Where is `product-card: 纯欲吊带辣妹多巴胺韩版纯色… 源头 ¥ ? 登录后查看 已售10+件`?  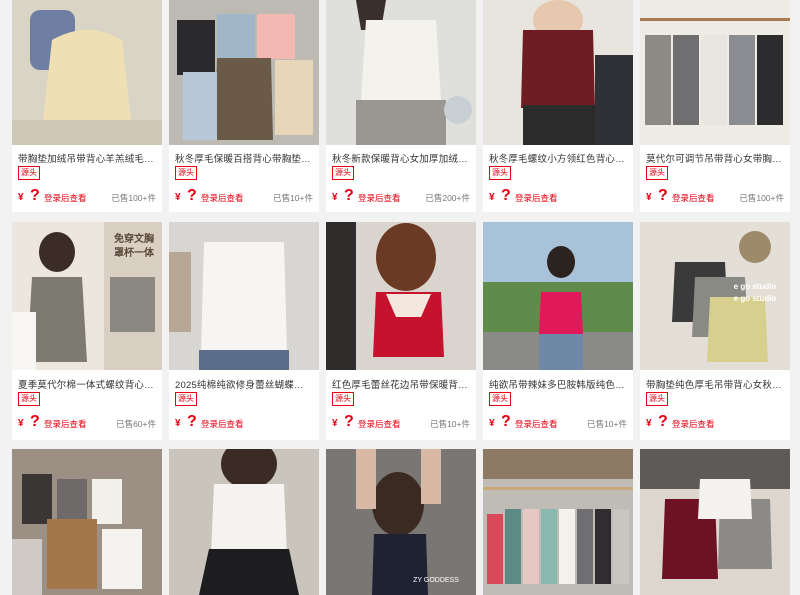
product-card: 纯欲吊带辣妹多巴胺韩版纯色… 源头 ¥ ? 登录后查看 已售10+件 is located at coordinates (558, 331).